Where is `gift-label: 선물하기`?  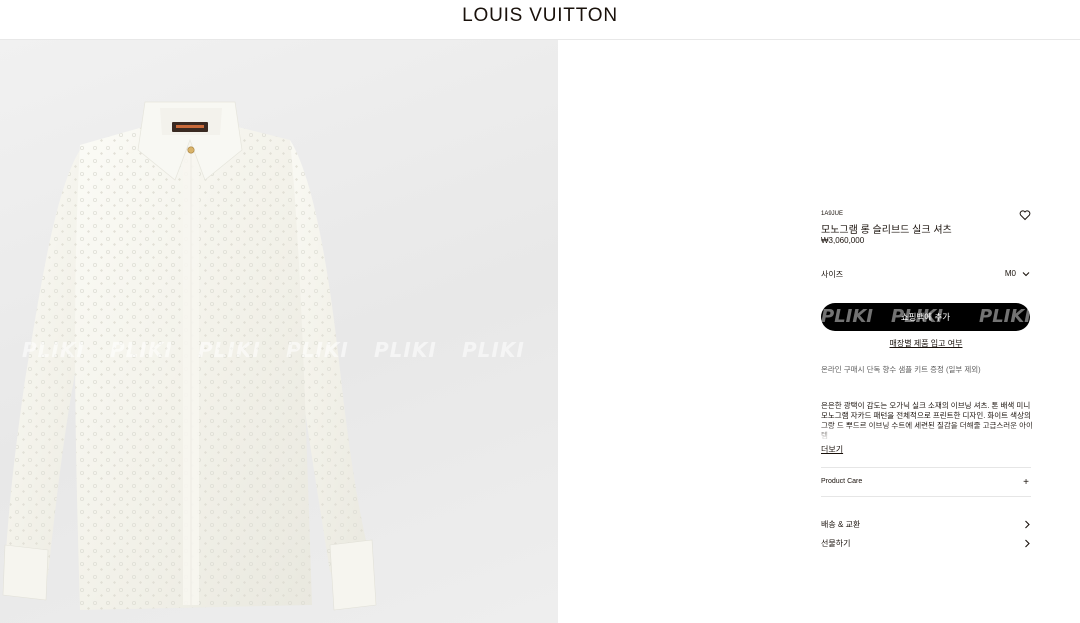 gift-label: 선물하기 is located at coordinates (836, 543).